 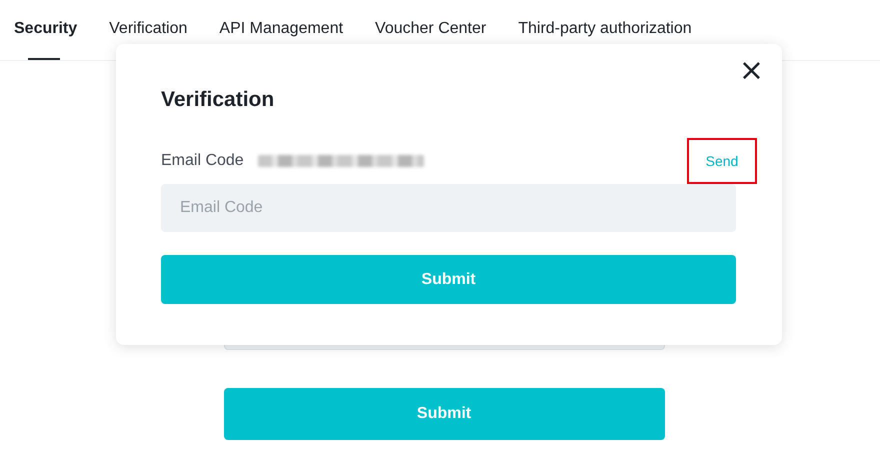 I want to click on dialog-title: Verification, so click(x=218, y=100).